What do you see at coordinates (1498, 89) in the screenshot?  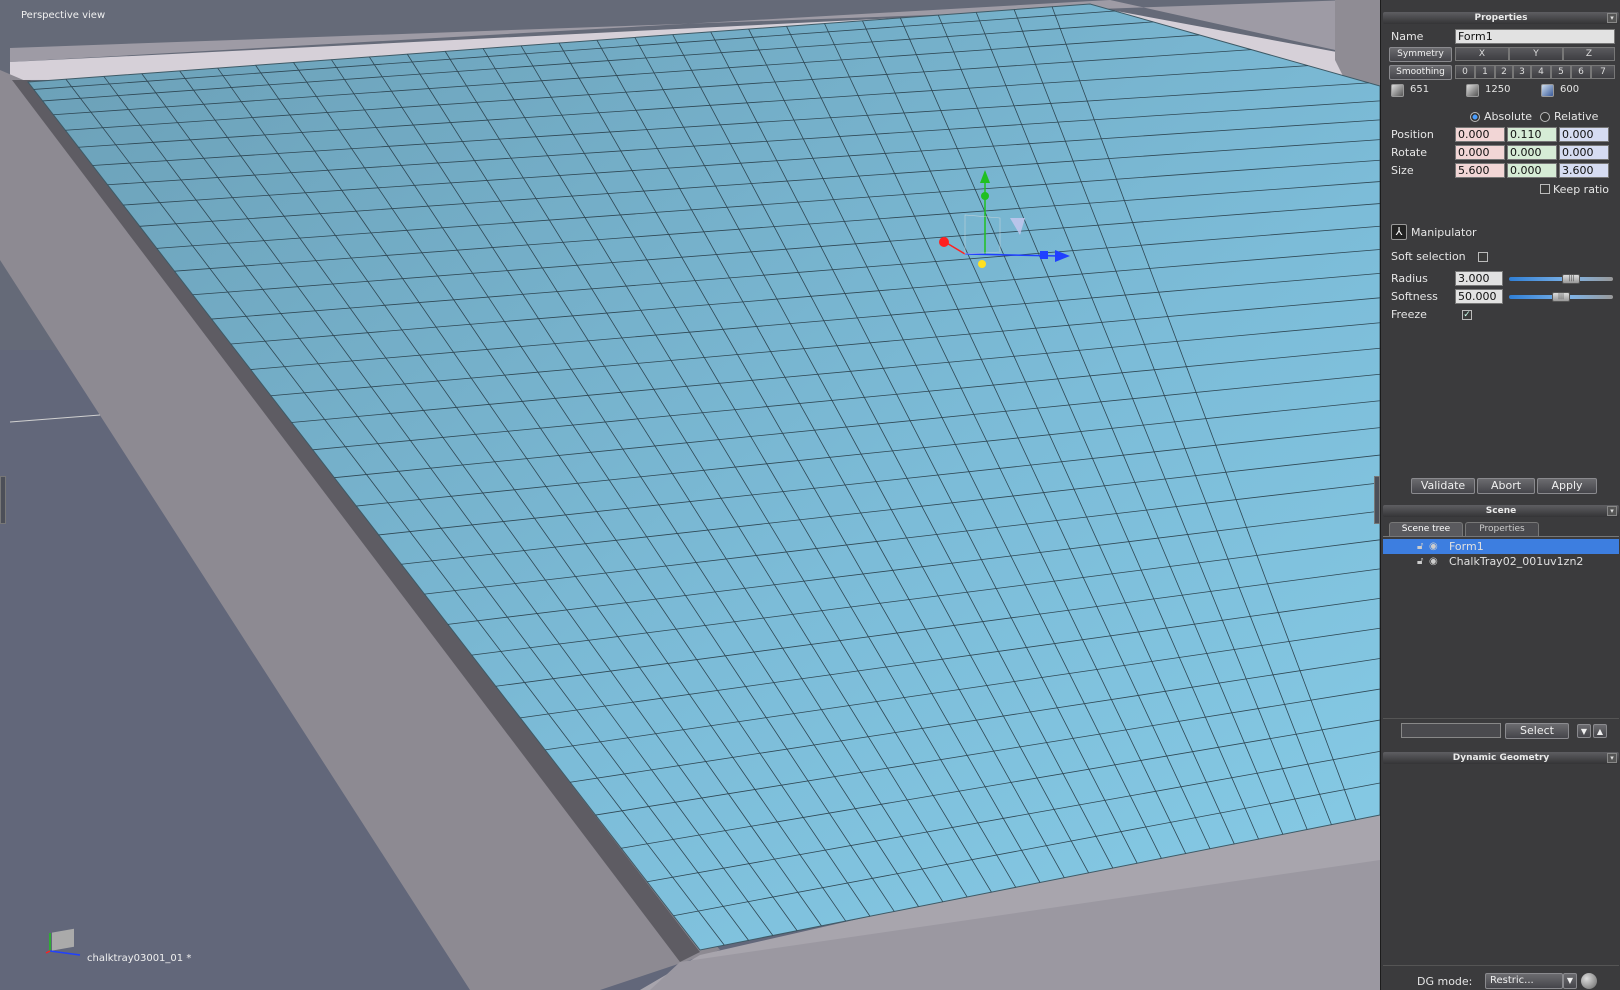 I see `edge-count: 1250` at bounding box center [1498, 89].